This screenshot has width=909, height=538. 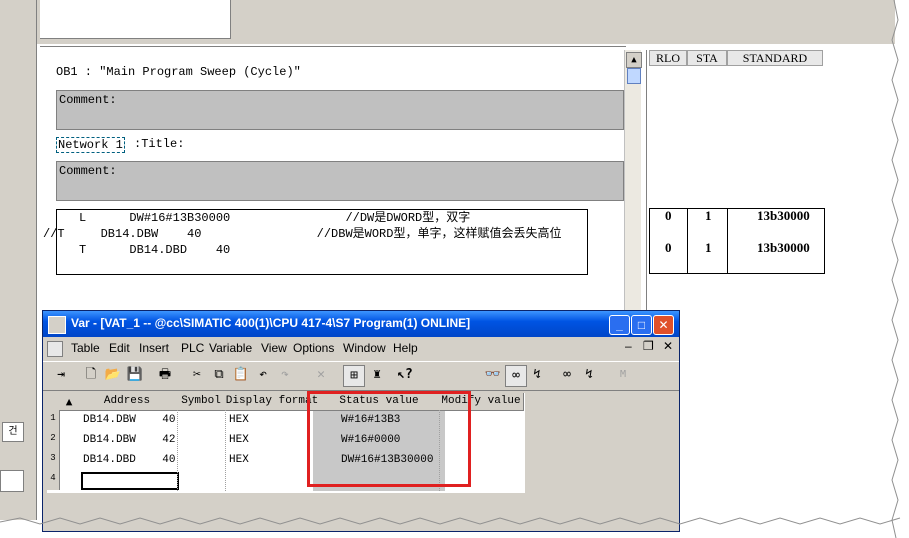 What do you see at coordinates (88, 100) in the screenshot?
I see `block-comment-label: Comment:` at bounding box center [88, 100].